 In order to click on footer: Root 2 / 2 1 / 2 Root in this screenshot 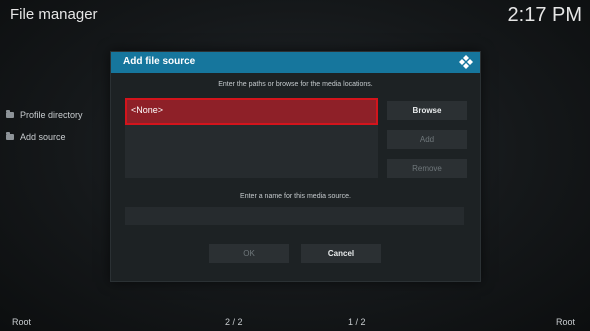, I will do `click(295, 323)`.